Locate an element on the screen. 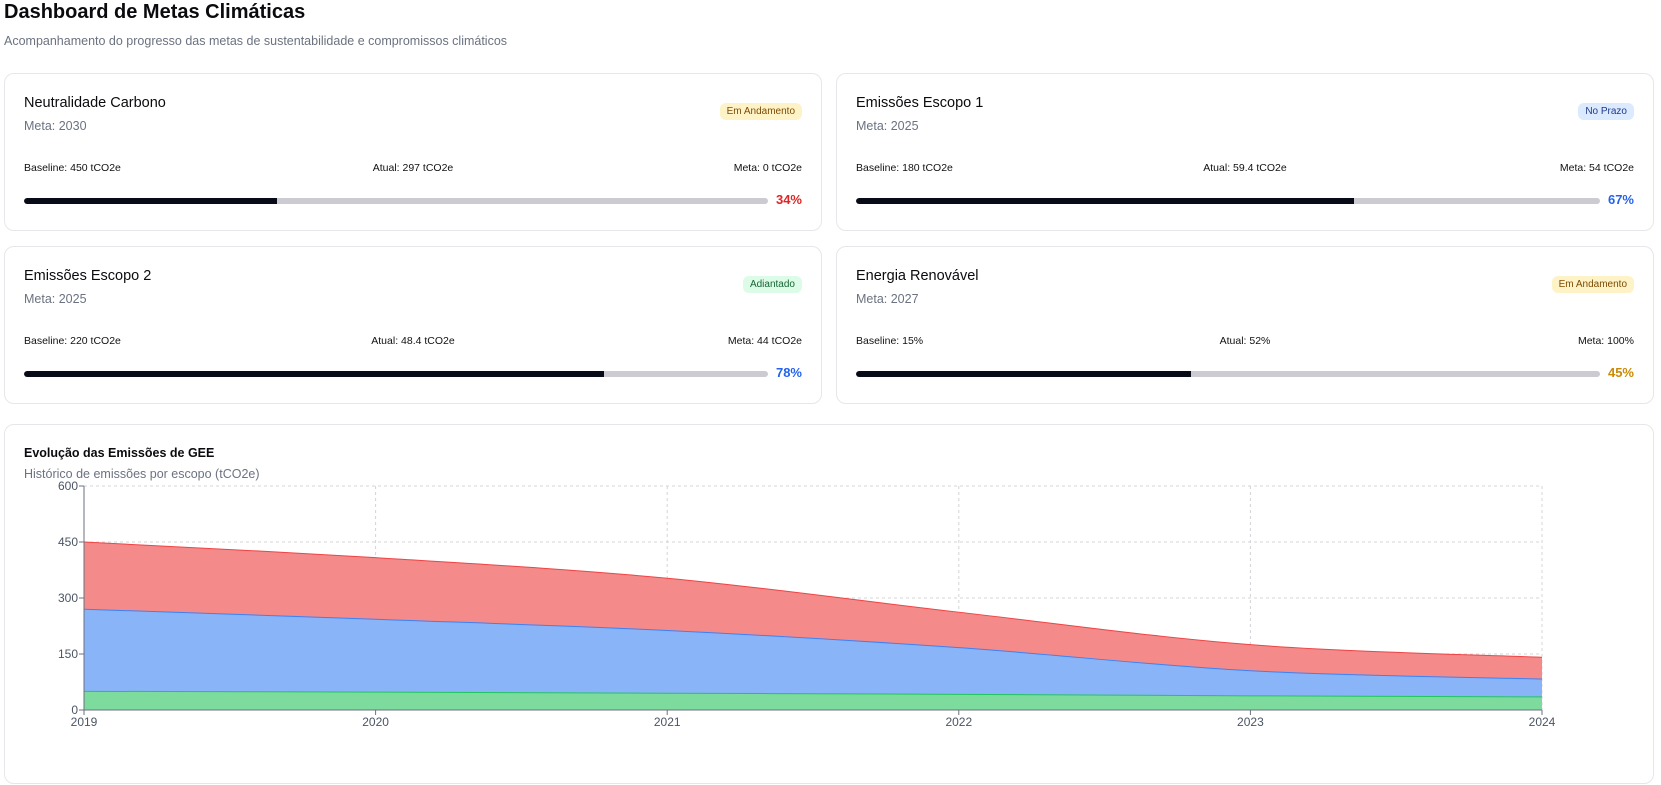 This screenshot has width=1661, height=785. current-value: Atual: 52% is located at coordinates (1245, 341).